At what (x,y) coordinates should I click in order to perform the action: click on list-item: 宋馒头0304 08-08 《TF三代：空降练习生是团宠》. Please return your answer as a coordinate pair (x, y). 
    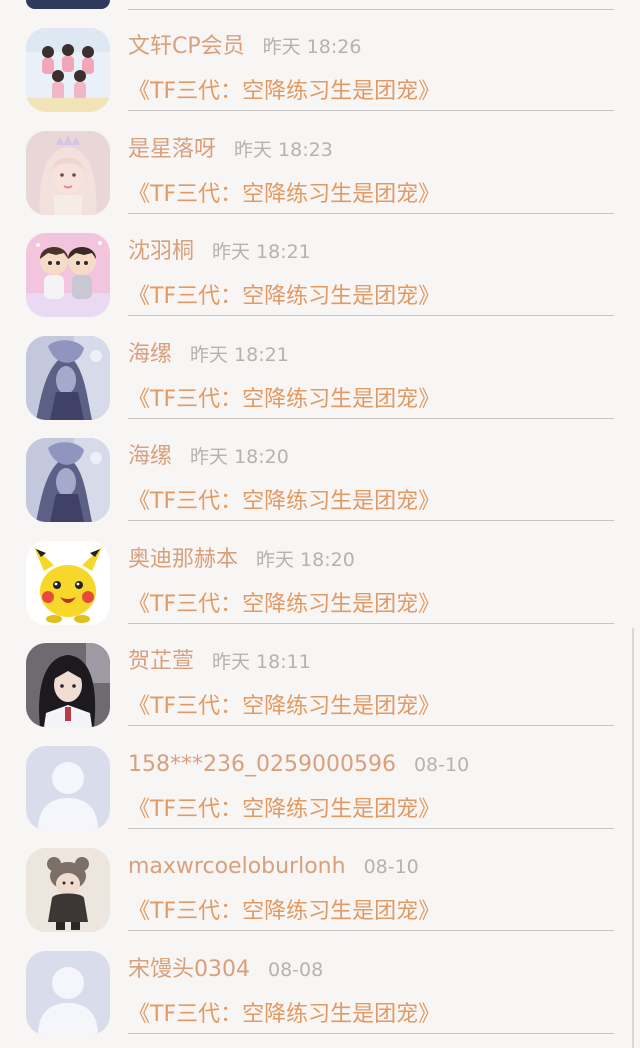
    Looking at the image, I should click on (320, 971).